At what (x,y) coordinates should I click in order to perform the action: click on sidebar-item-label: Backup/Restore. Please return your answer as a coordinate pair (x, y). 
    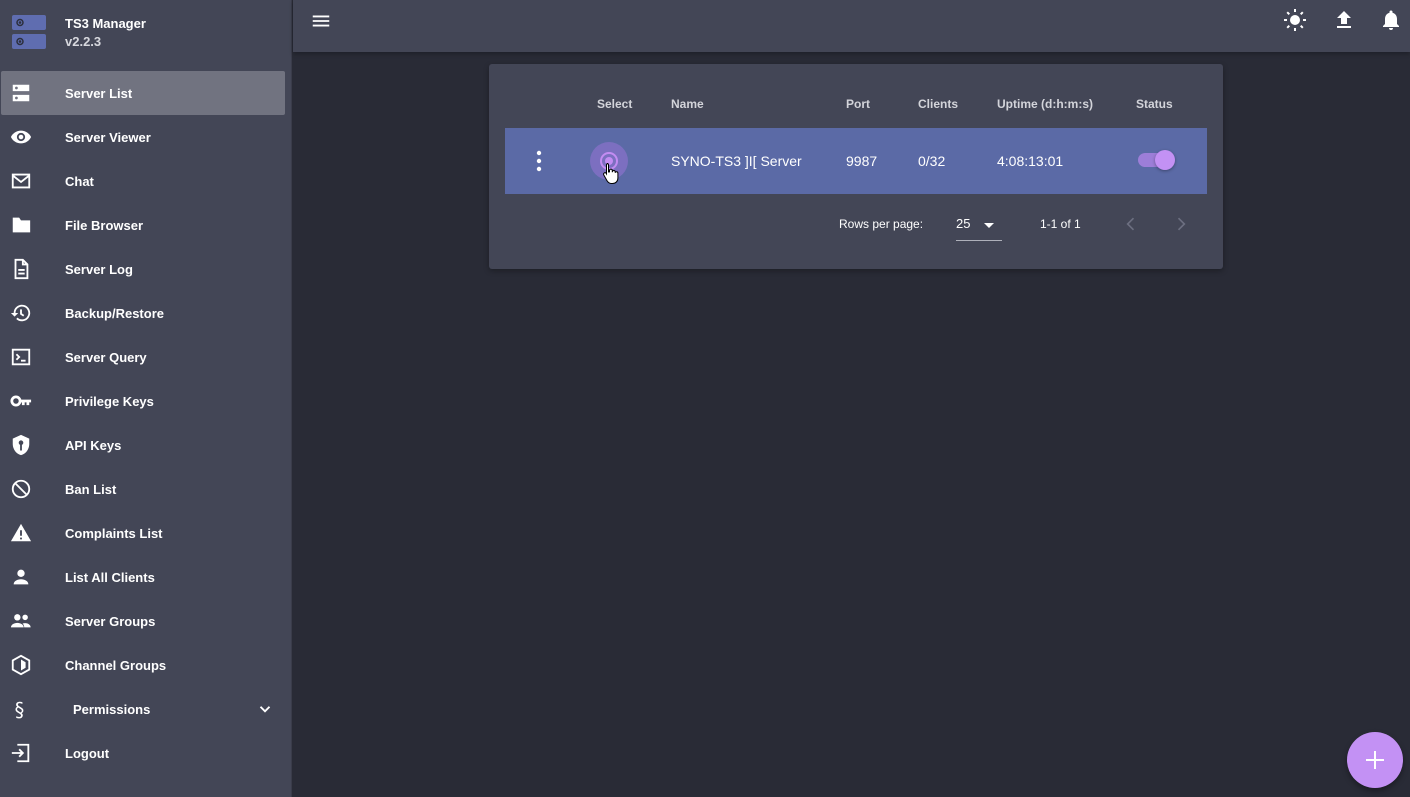
    Looking at the image, I should click on (114, 313).